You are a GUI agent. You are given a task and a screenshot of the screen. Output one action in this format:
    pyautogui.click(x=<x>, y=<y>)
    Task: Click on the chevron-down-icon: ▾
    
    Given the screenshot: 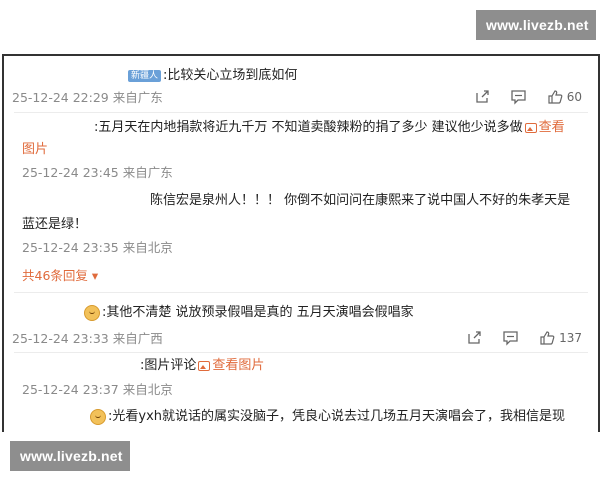 What is the action you would take?
    pyautogui.click(x=93, y=275)
    